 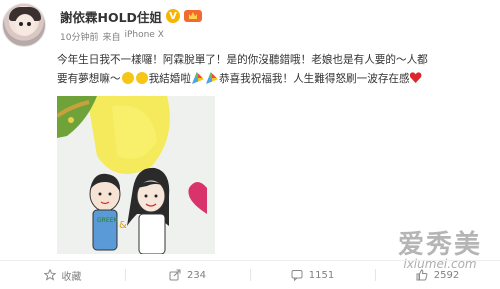 I want to click on comment-icon, so click(x=297, y=275).